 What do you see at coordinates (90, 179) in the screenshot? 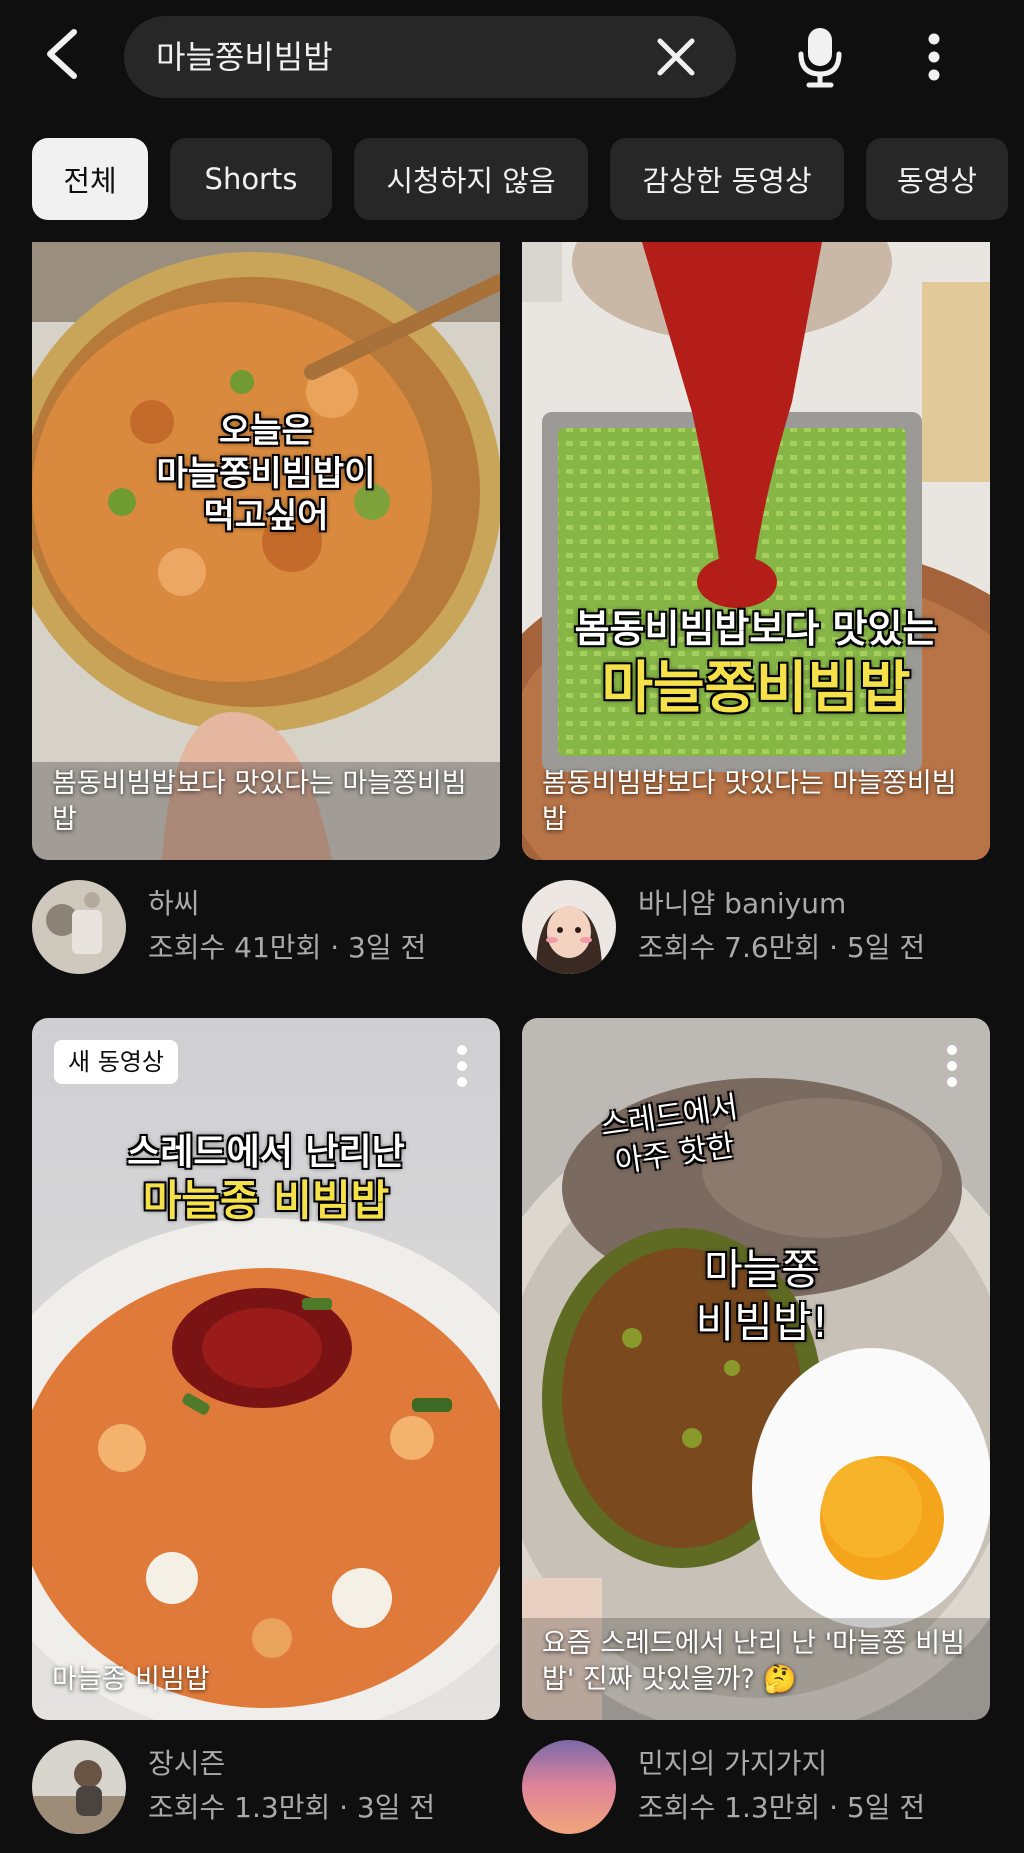
I see `chip-all: 전체` at bounding box center [90, 179].